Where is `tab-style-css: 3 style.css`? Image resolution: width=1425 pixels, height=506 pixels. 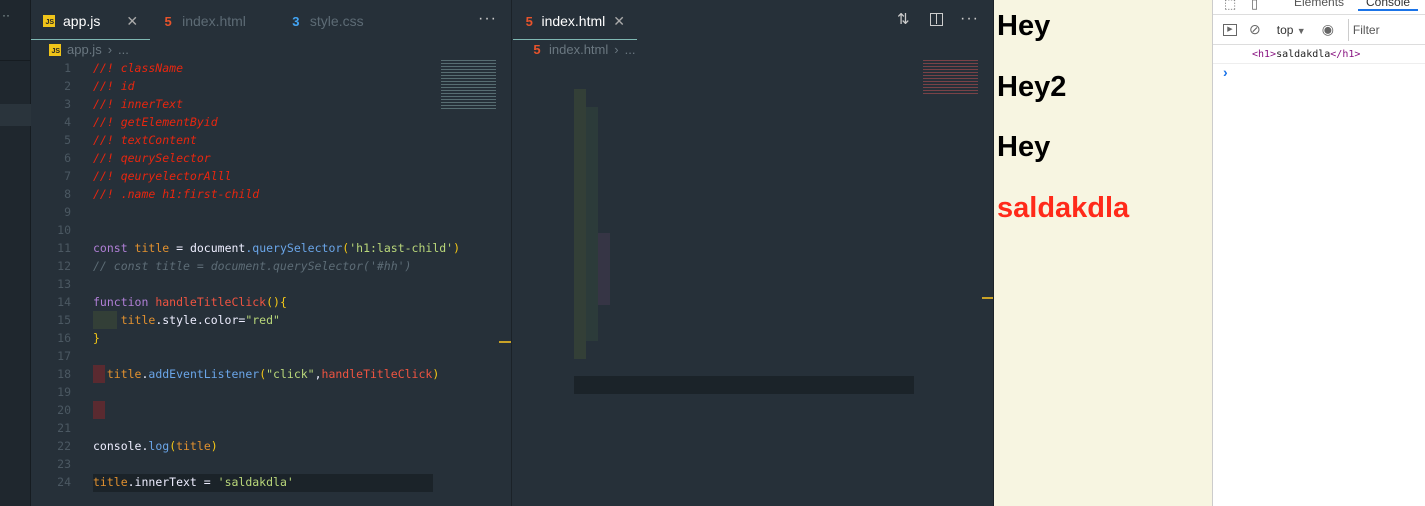
tab-style-css: 3 style.css is located at coordinates (327, 21).